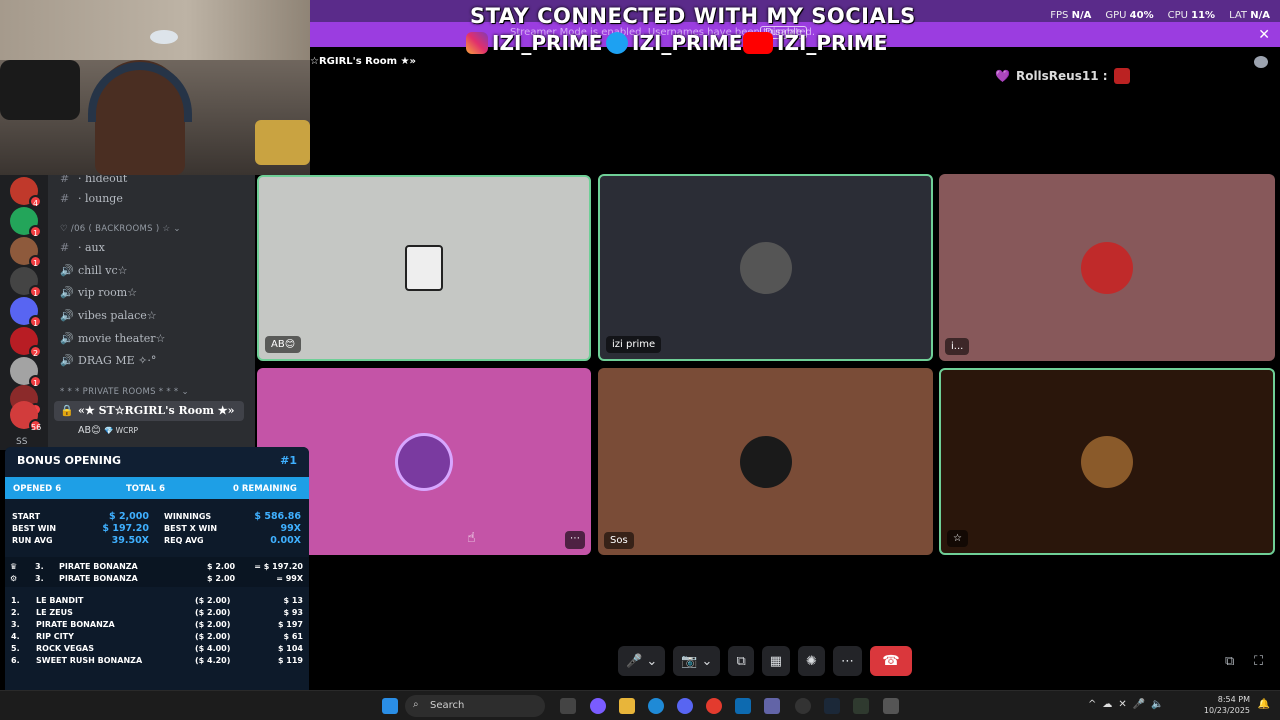 This screenshot has height=720, width=1280. I want to click on file-explorer-icon, so click(627, 706).